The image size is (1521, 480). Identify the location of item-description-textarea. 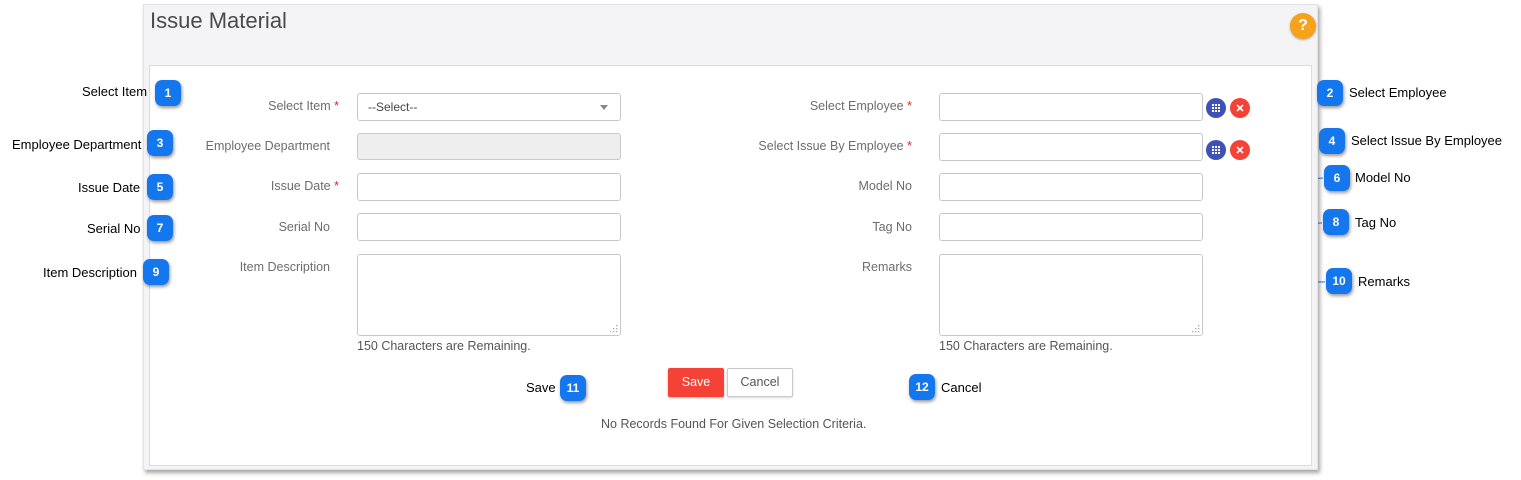
(489, 295).